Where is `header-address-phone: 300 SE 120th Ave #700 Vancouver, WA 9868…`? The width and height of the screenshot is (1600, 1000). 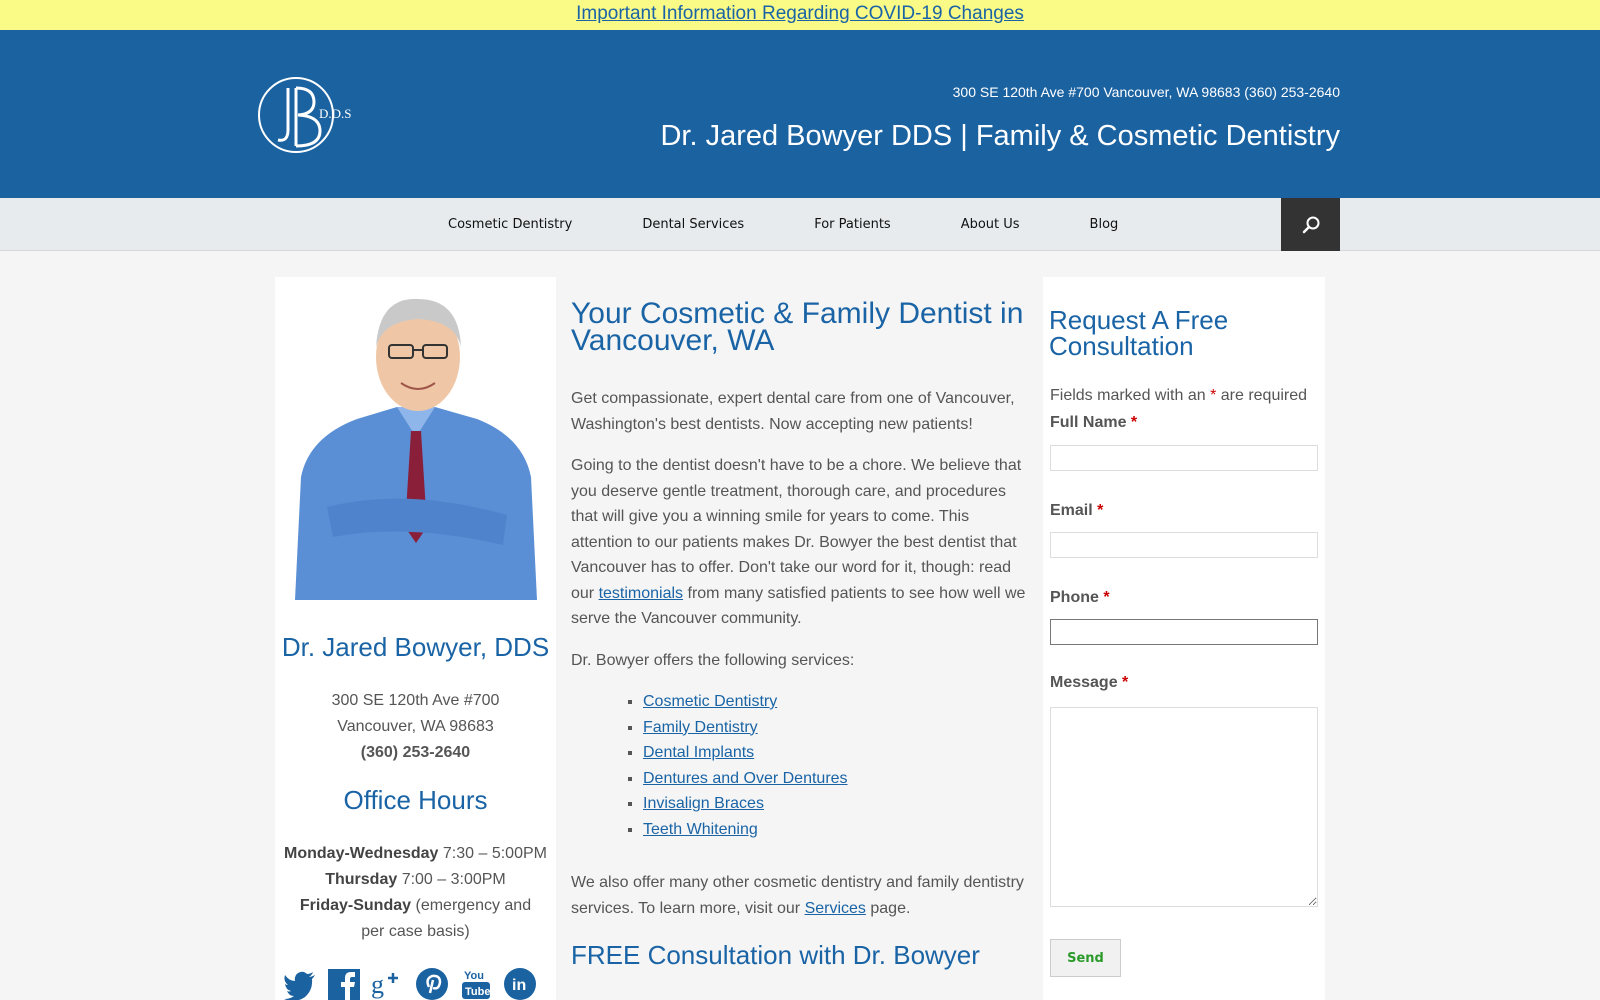
header-address-phone: 300 SE 120th Ave #700 Vancouver, WA 9868… is located at coordinates (1146, 92).